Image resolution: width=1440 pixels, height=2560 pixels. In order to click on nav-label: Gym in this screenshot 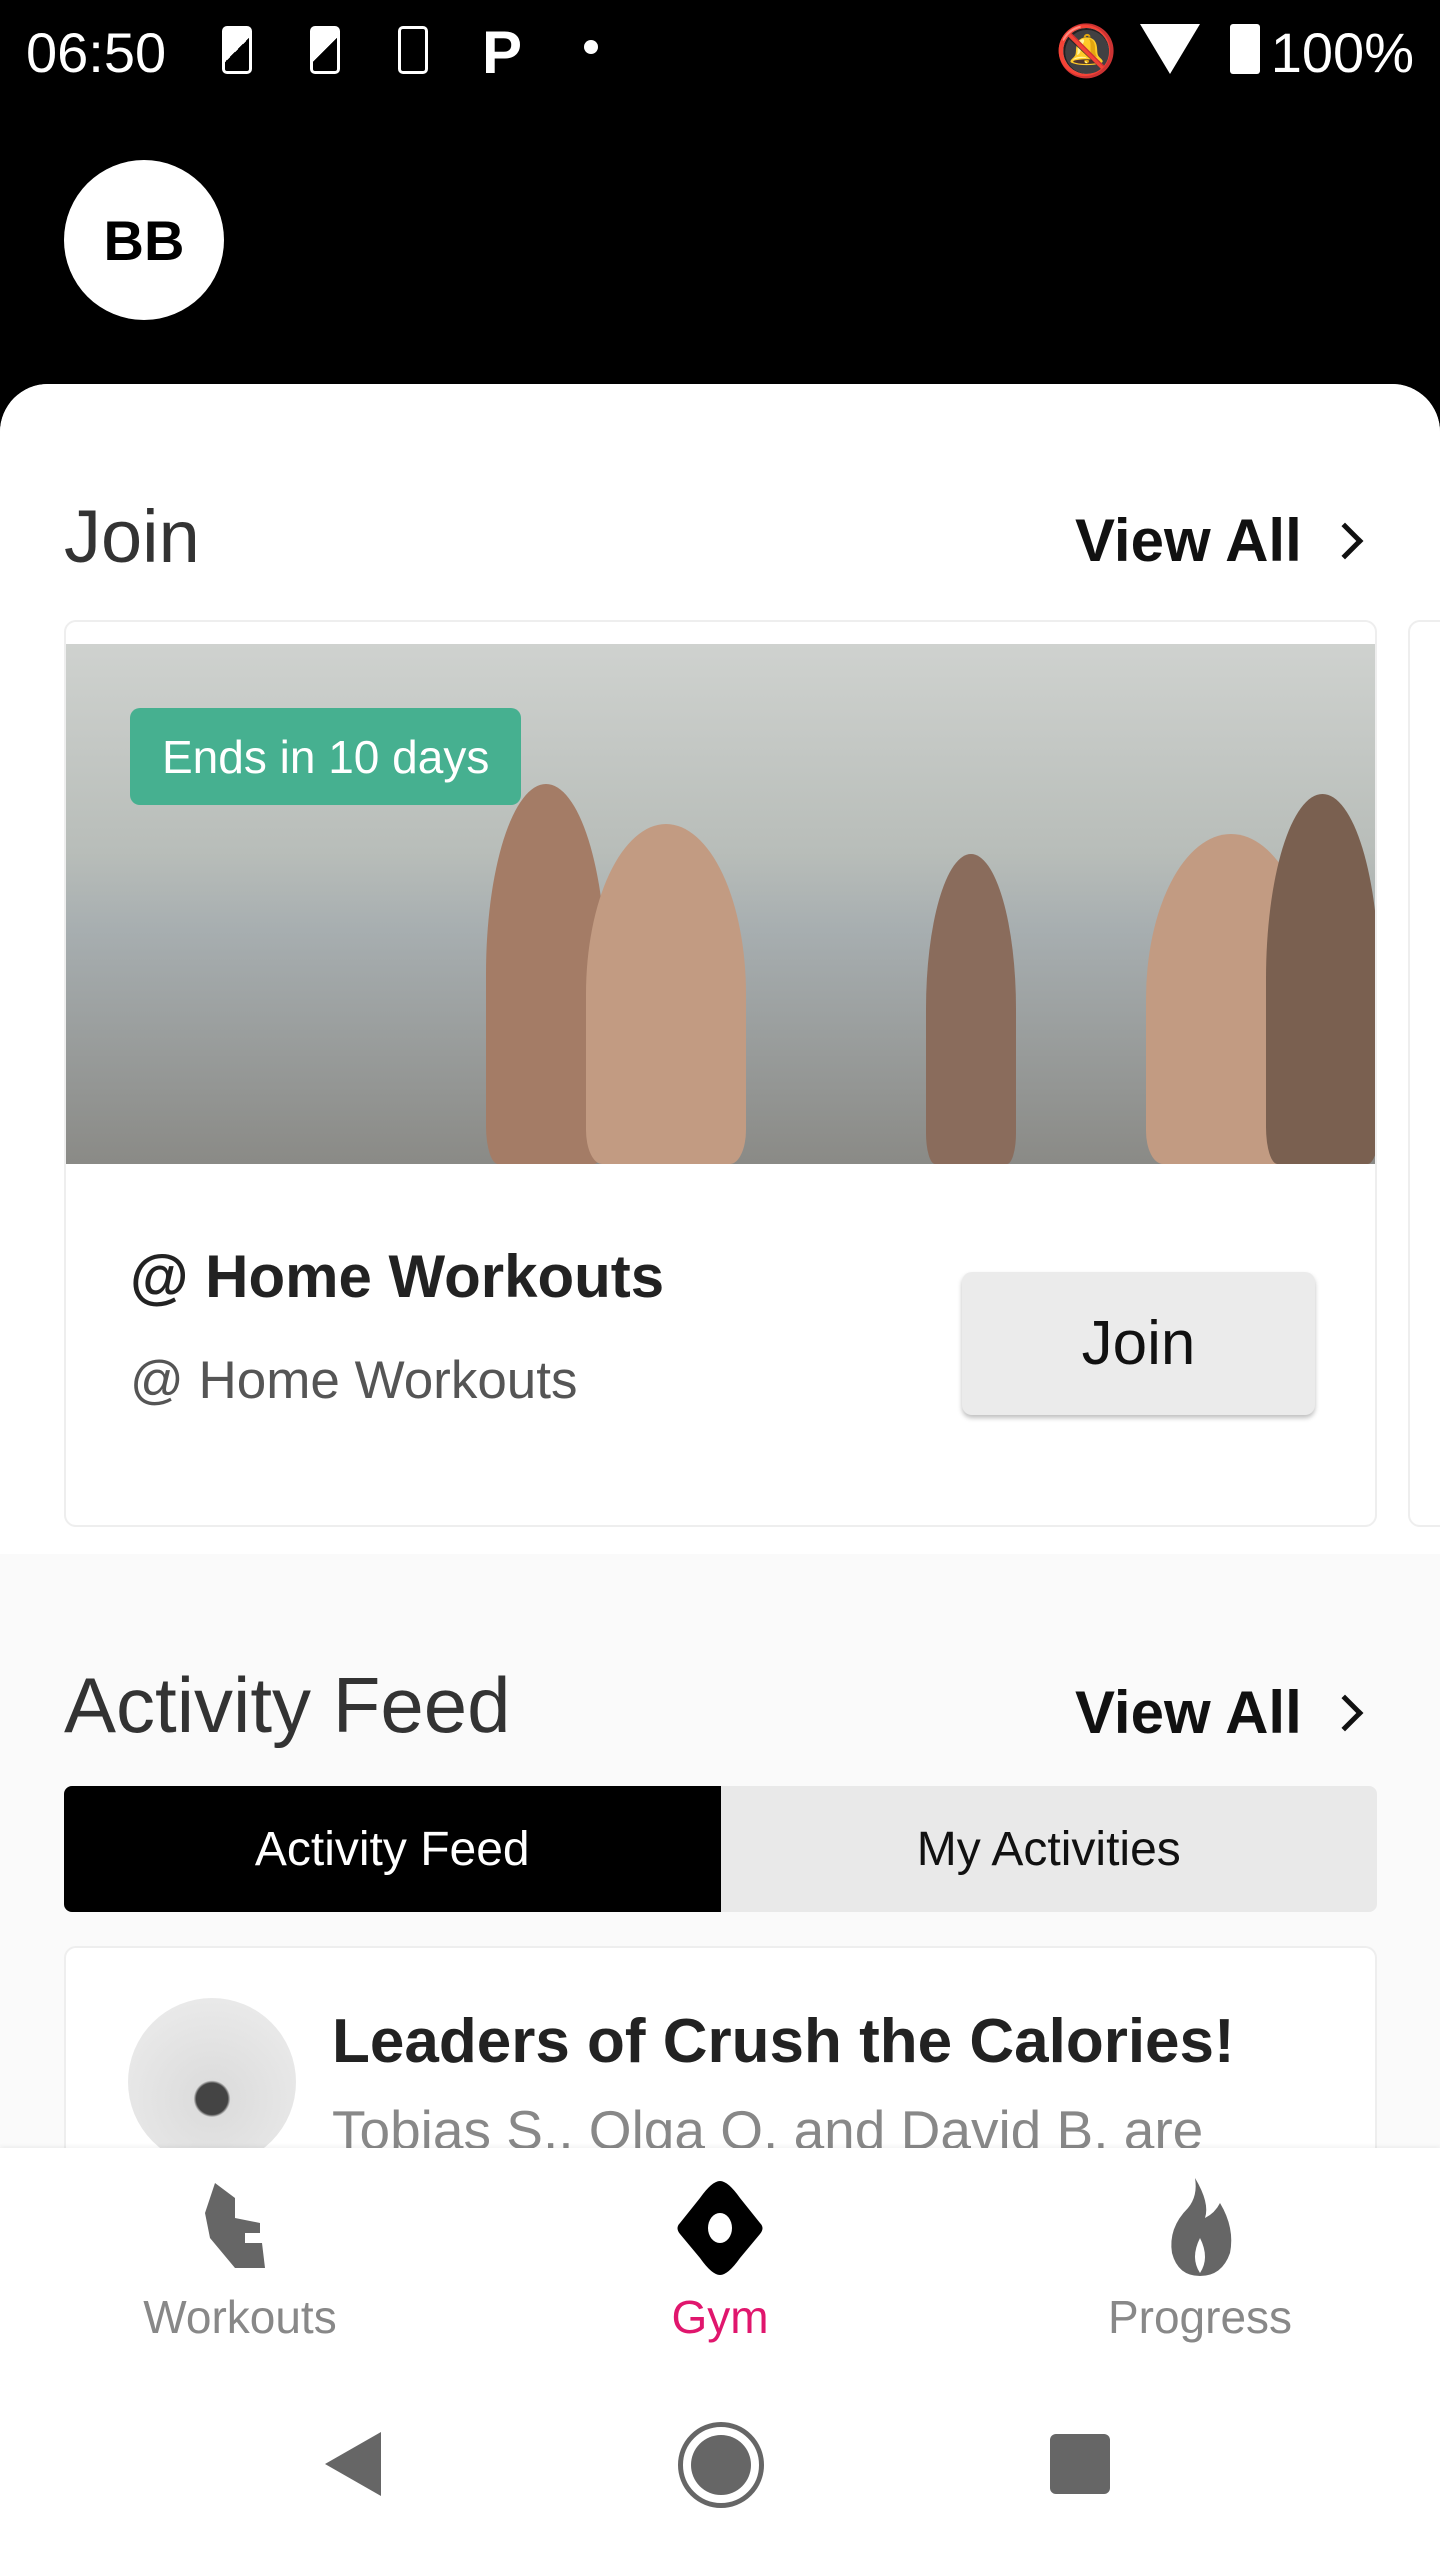, I will do `click(720, 2317)`.